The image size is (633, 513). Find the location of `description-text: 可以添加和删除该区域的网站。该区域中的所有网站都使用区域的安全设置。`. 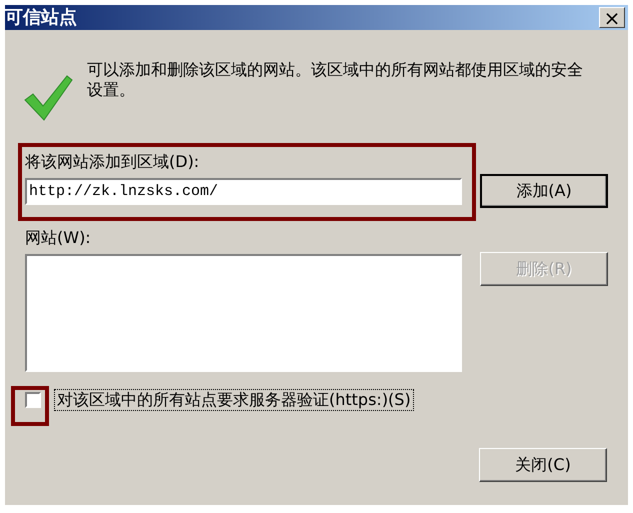

description-text: 可以添加和删除该区域的网站。该区域中的所有网站都使用区域的安全设置。 is located at coordinates (335, 80).